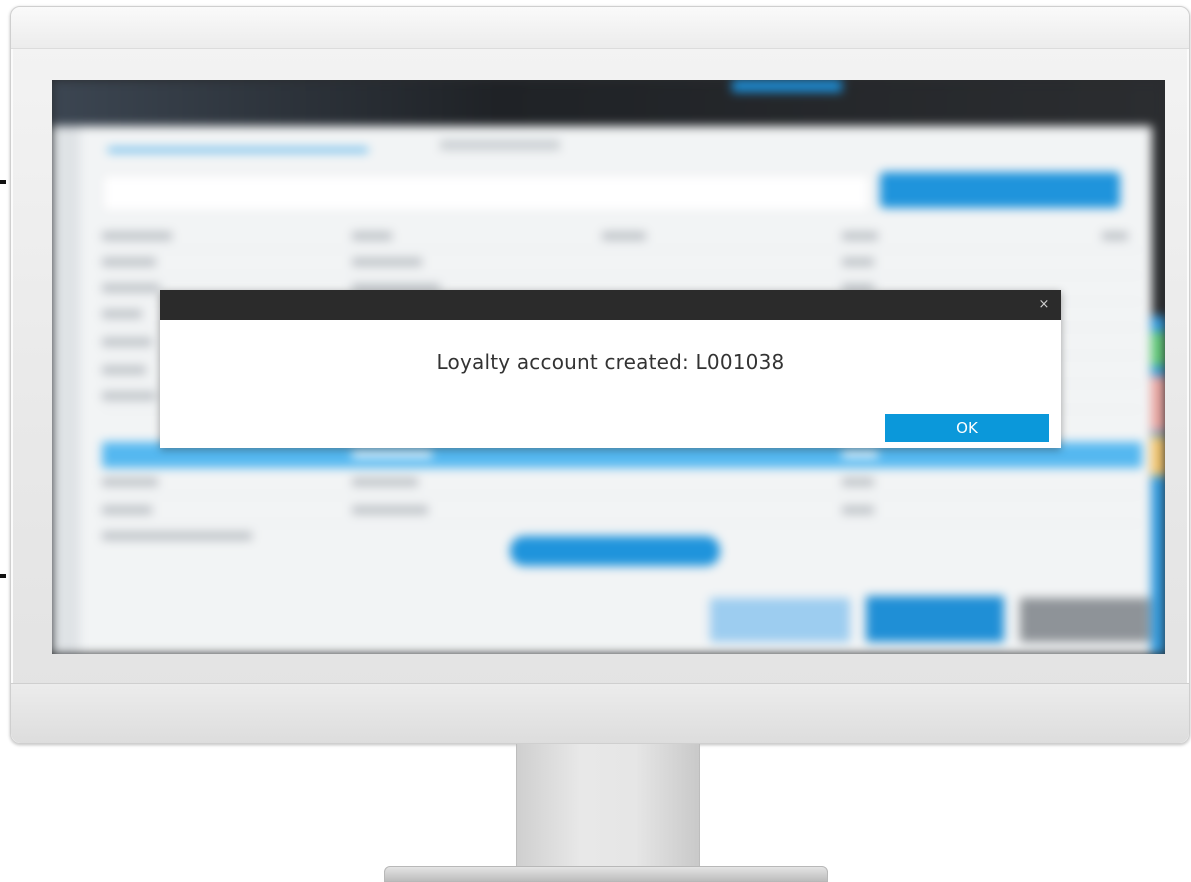 This screenshot has width=1191, height=882. I want to click on app-left-strip, so click(66, 390).